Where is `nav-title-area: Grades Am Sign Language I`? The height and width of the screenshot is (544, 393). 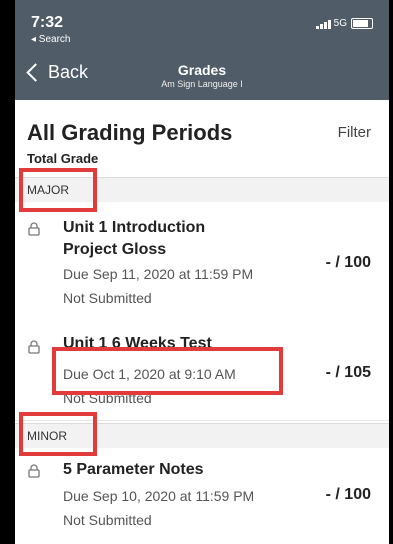
nav-title-area: Grades Am Sign Language I is located at coordinates (202, 75).